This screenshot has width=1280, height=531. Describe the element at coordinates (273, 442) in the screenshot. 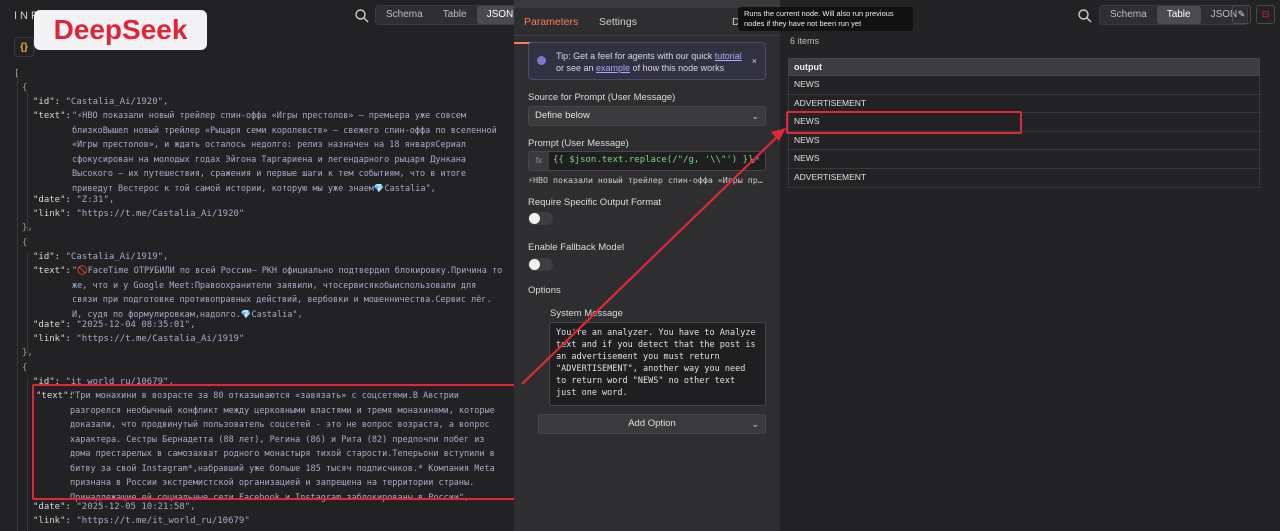

I see `annotation-highlight-input` at that location.